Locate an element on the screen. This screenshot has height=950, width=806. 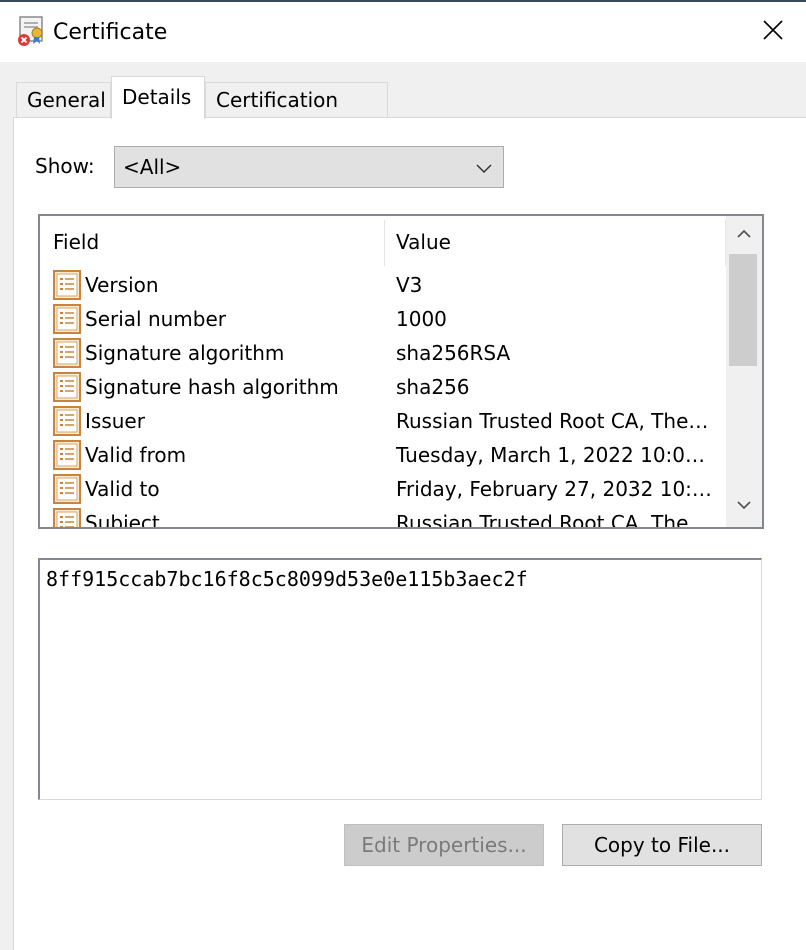
field-name: Serial number is located at coordinates (156, 319).